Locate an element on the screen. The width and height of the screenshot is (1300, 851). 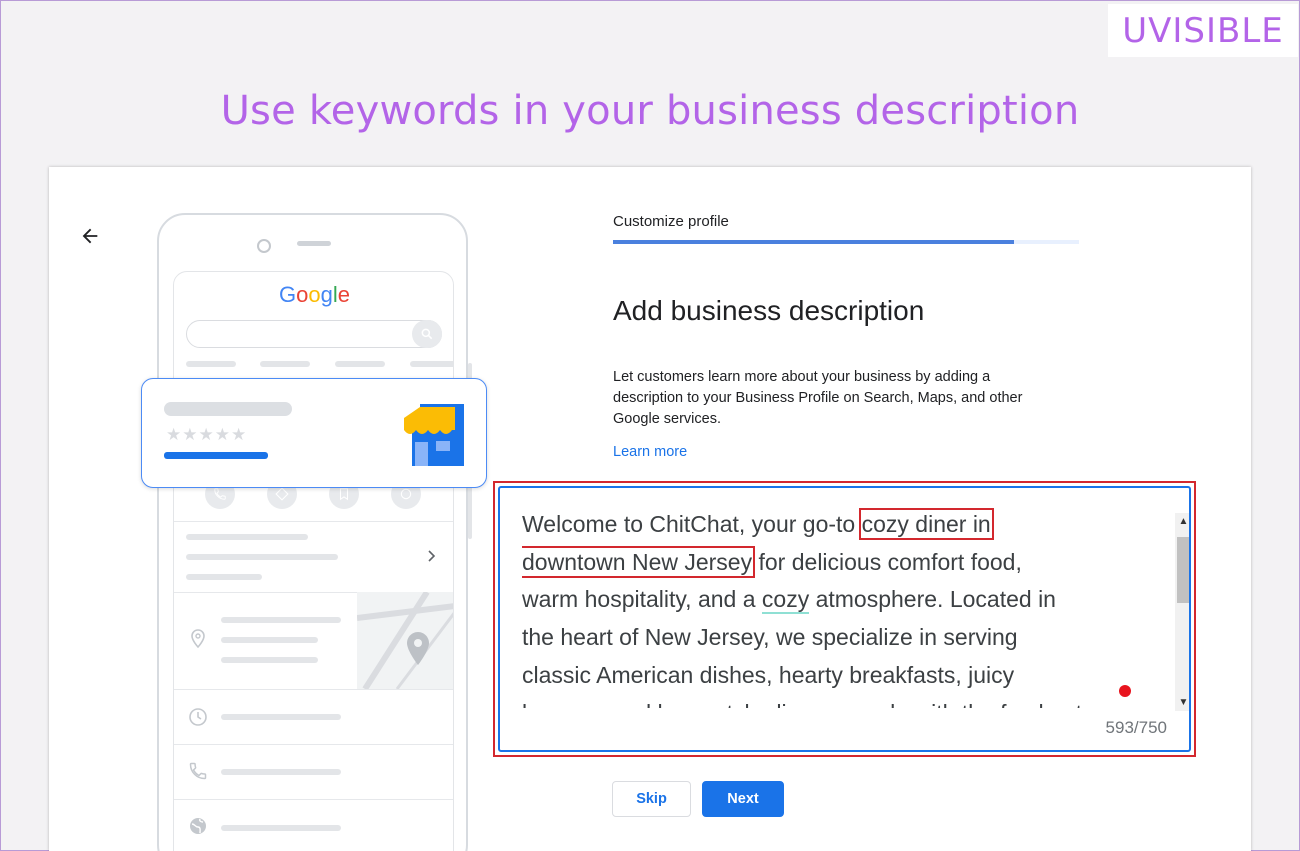
progress-bar is located at coordinates (846, 242).